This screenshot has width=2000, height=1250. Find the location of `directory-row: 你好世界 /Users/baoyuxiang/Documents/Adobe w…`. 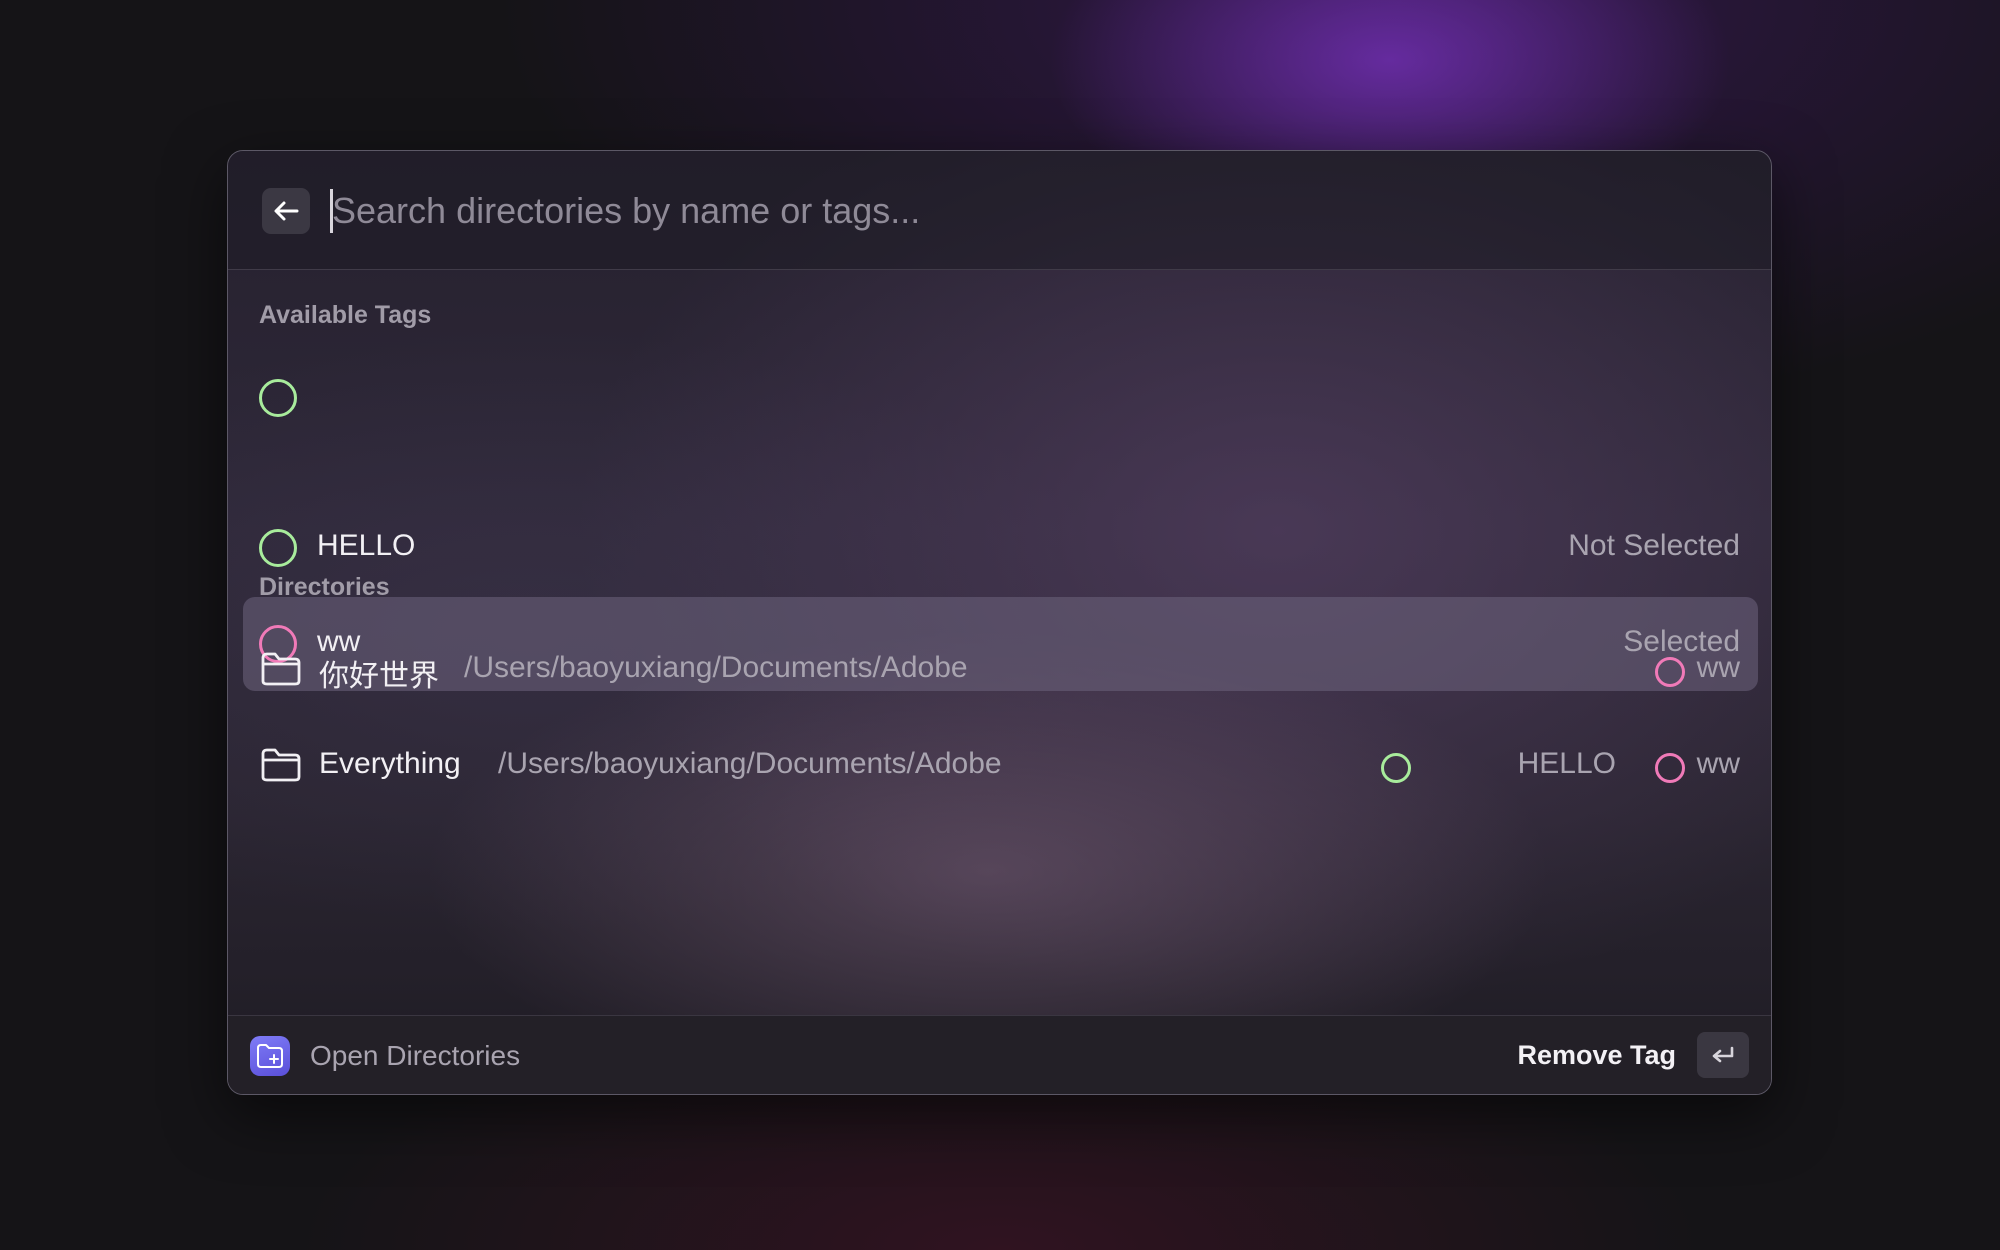

directory-row: 你好世界 /Users/baoyuxiang/Documents/Adobe w… is located at coordinates (999, 671).